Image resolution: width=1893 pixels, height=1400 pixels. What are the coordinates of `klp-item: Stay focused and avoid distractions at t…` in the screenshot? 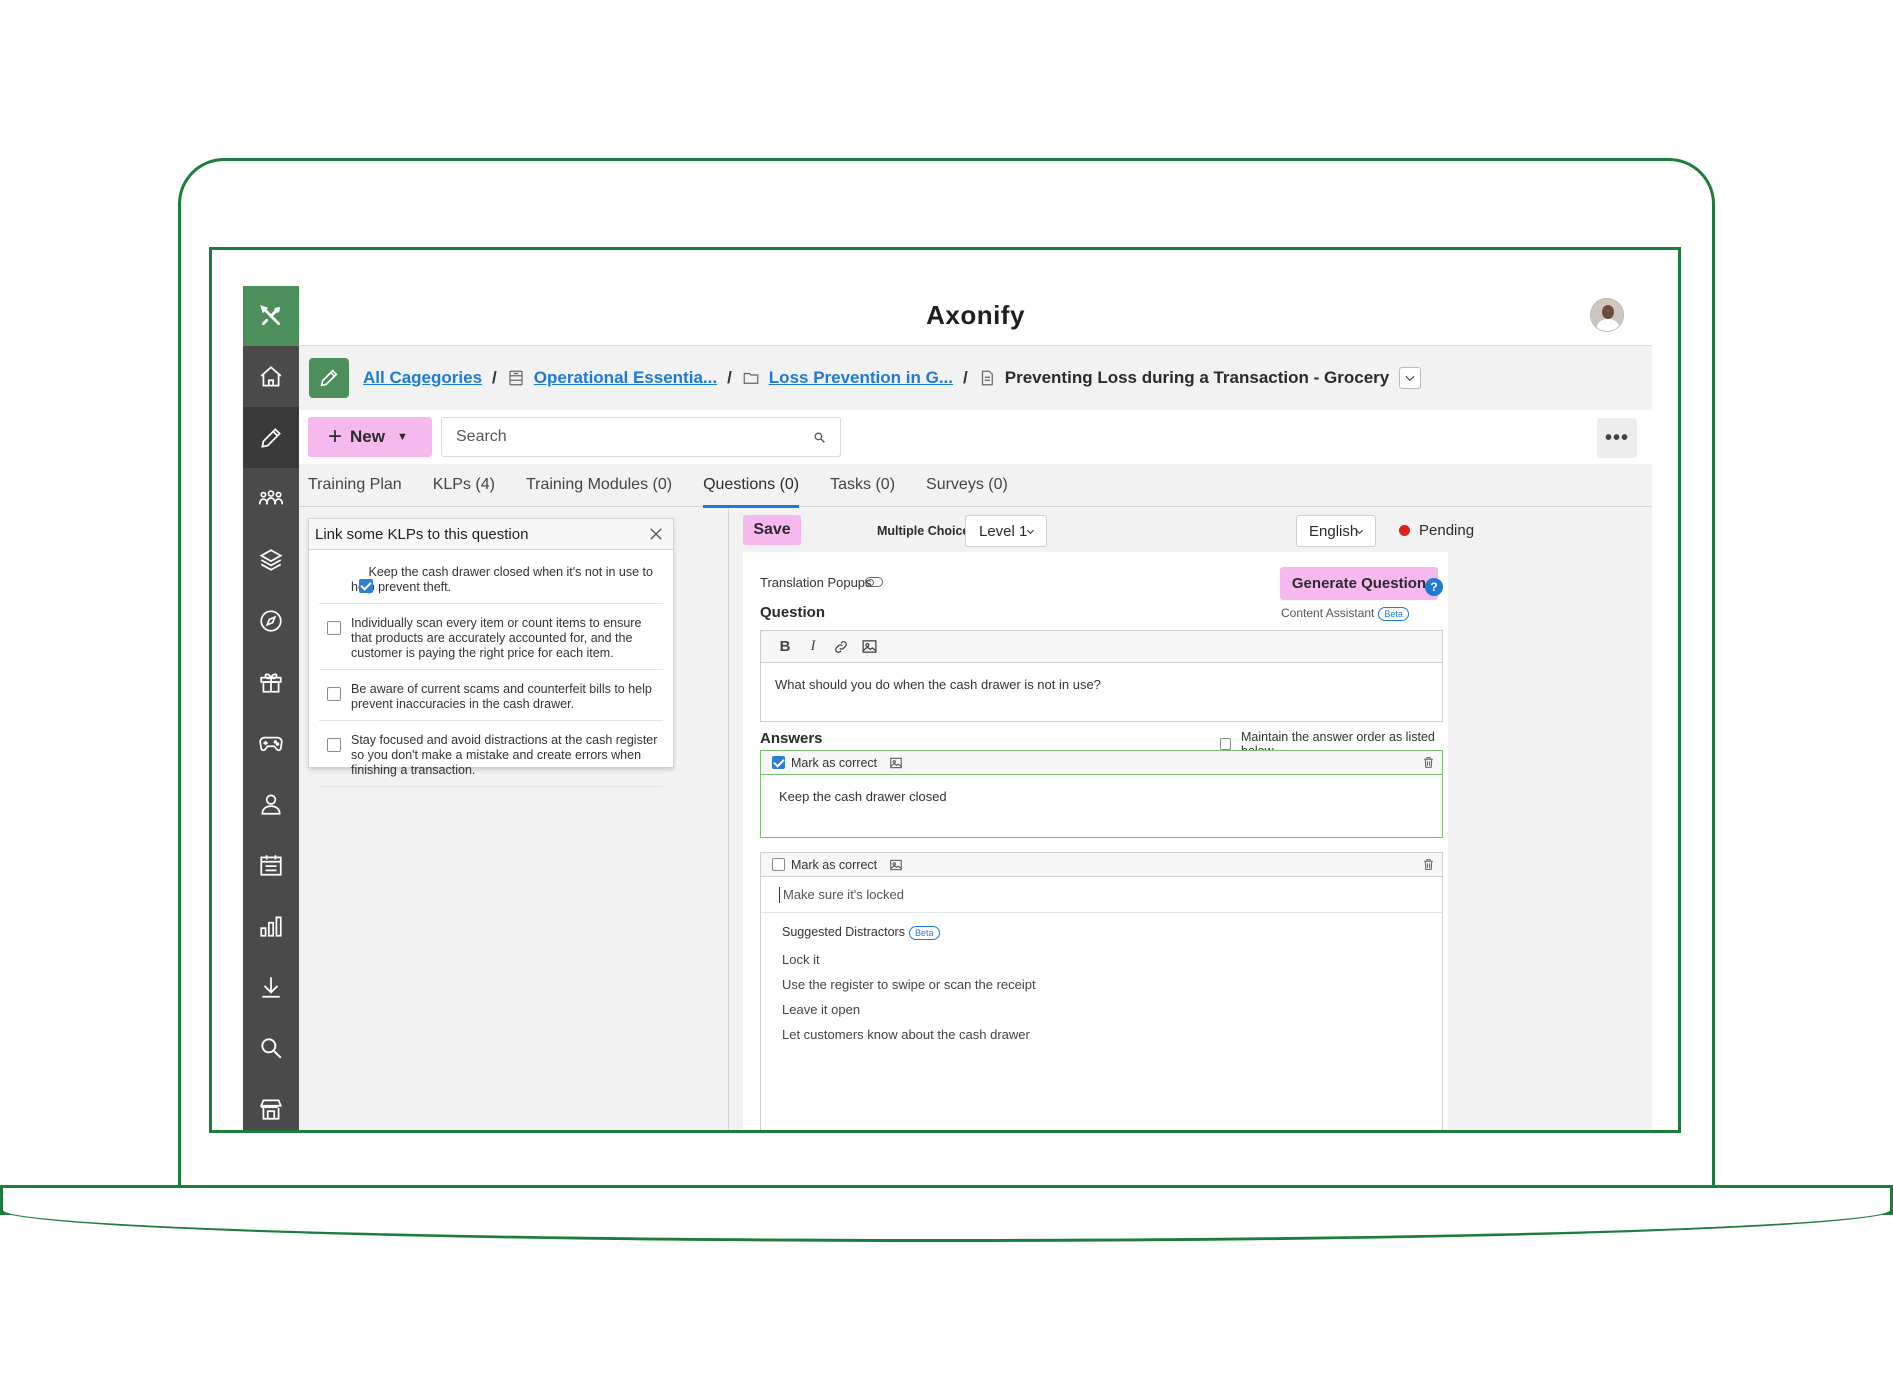 It's located at (491, 754).